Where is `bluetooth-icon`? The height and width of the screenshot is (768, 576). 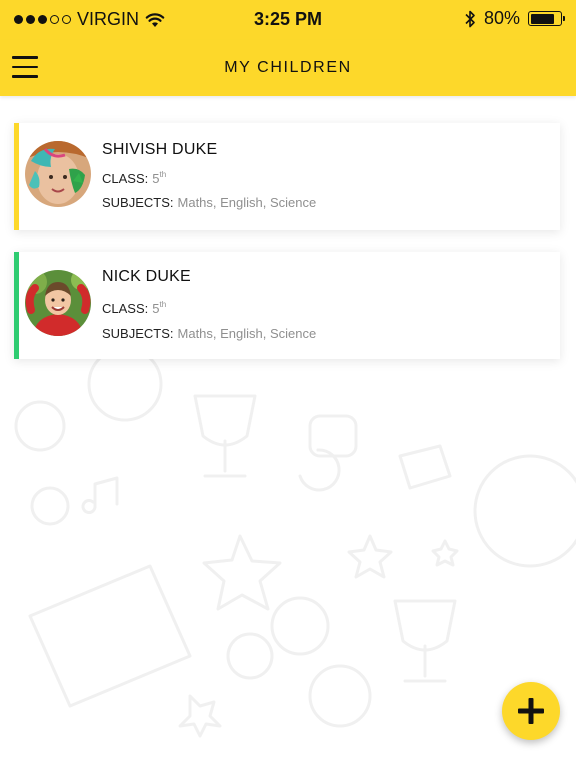
bluetooth-icon is located at coordinates (470, 18).